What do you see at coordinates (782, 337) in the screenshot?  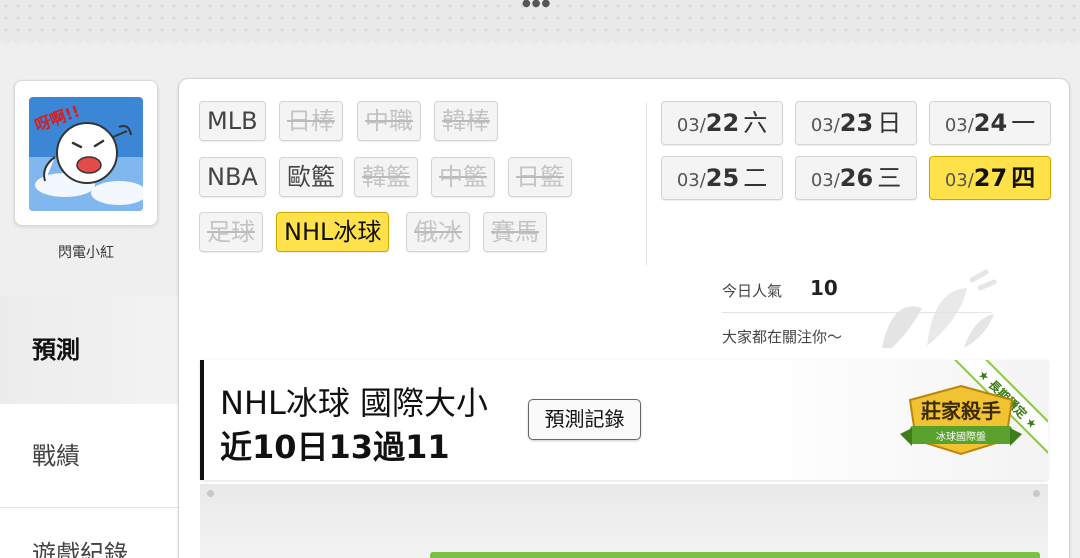 I see `popularity-message: 大家都在關注你～` at bounding box center [782, 337].